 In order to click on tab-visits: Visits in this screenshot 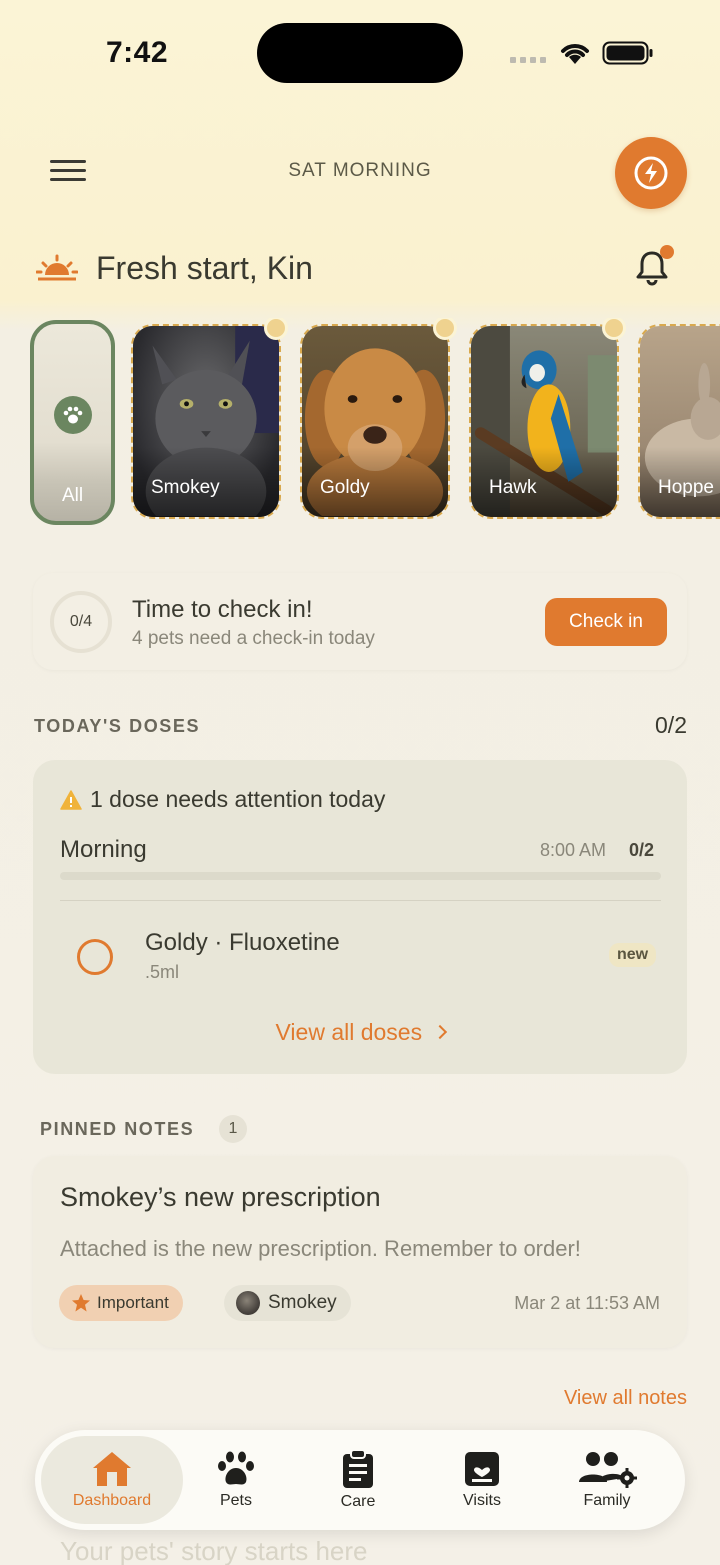, I will do `click(482, 1480)`.